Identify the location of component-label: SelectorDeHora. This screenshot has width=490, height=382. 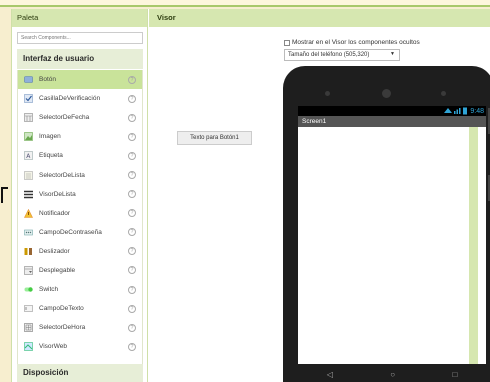
(62, 328).